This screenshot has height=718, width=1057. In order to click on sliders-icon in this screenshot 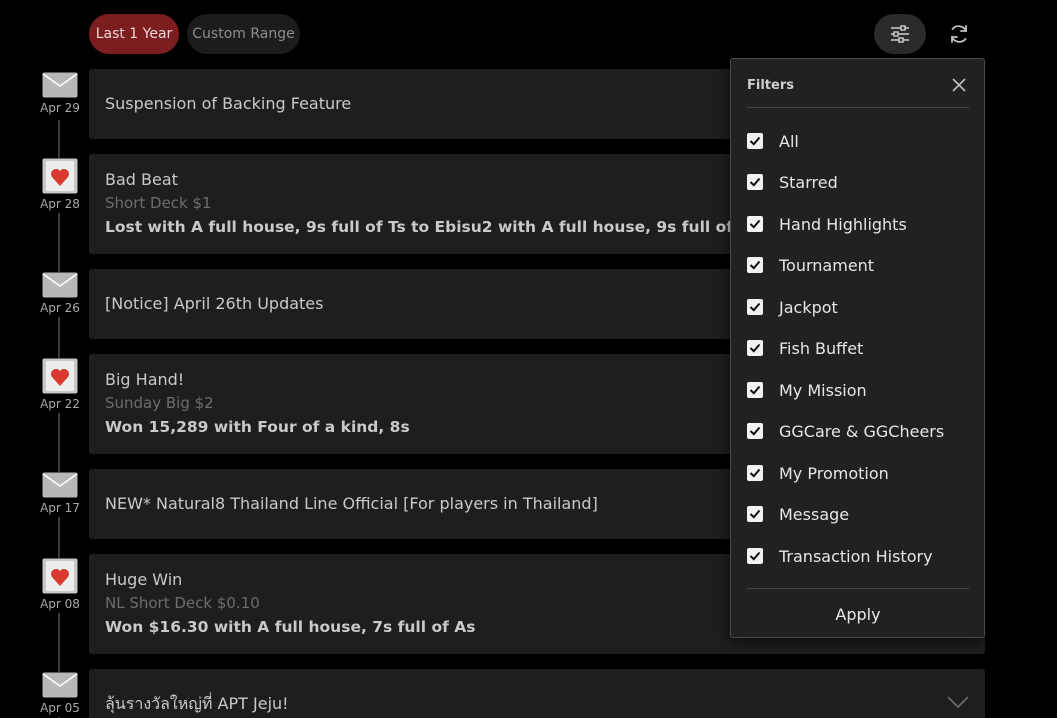, I will do `click(900, 34)`.